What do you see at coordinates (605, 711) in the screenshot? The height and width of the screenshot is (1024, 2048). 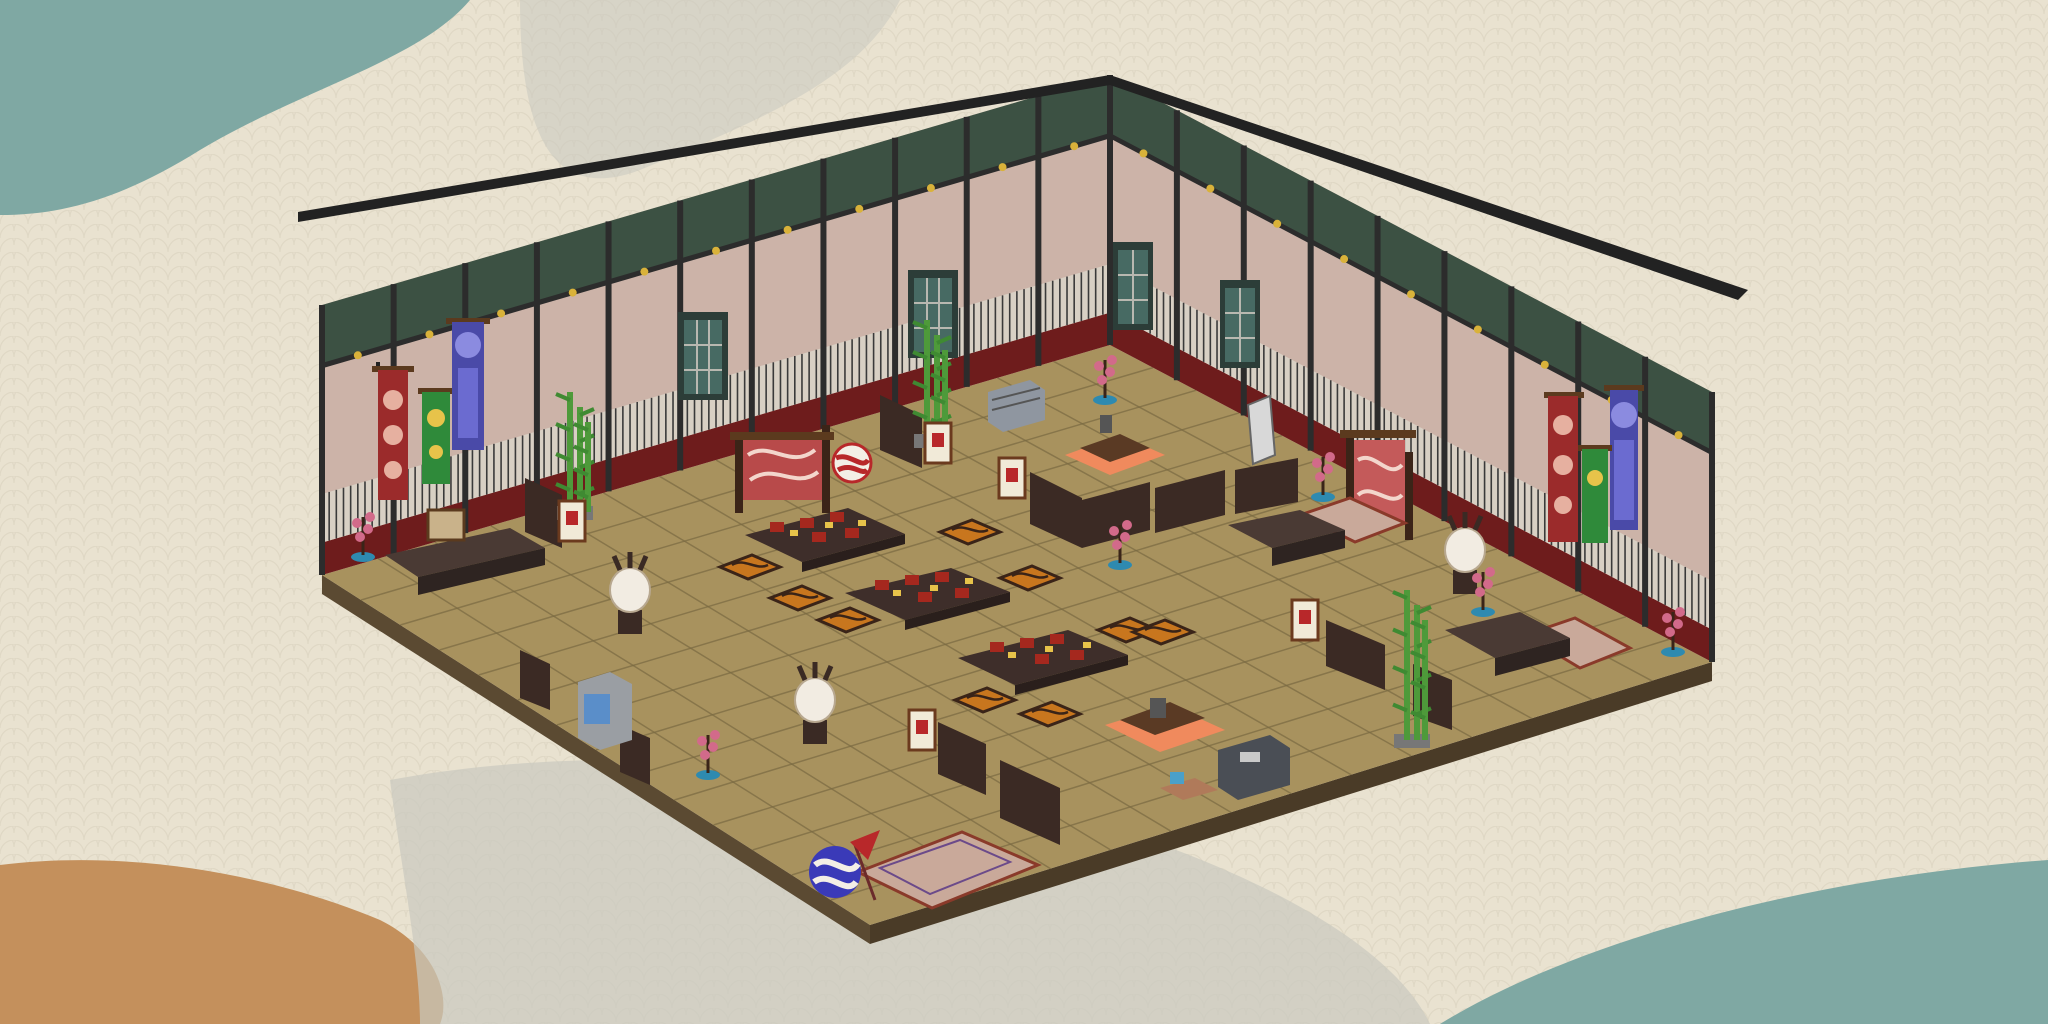 I see `vending-machine` at bounding box center [605, 711].